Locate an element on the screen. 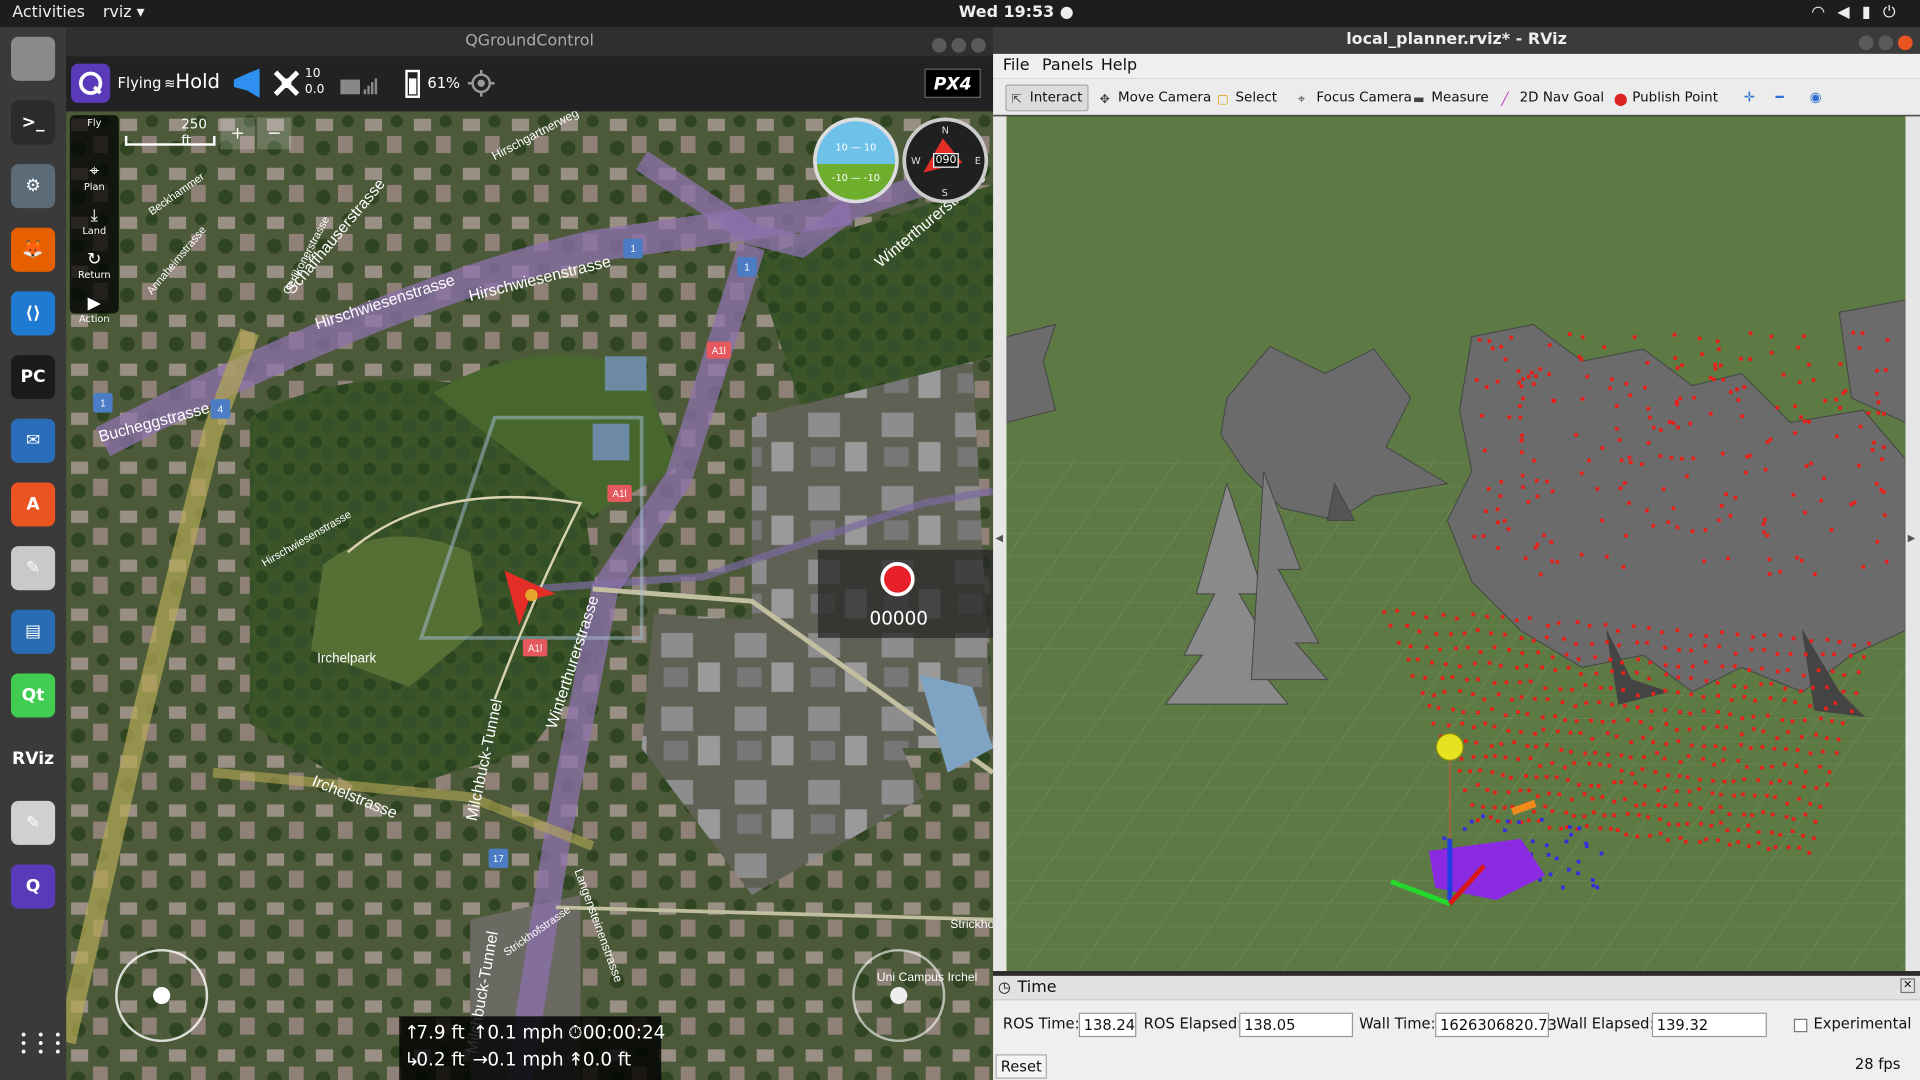 The image size is (1920, 1080). app-menu: rviz ▾ is located at coordinates (124, 13).